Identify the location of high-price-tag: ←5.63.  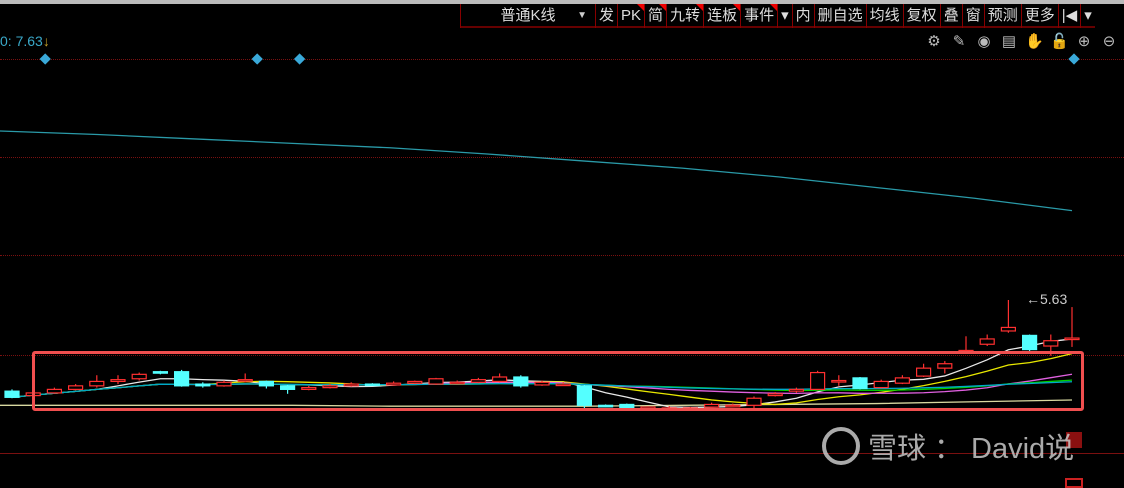
(1047, 299).